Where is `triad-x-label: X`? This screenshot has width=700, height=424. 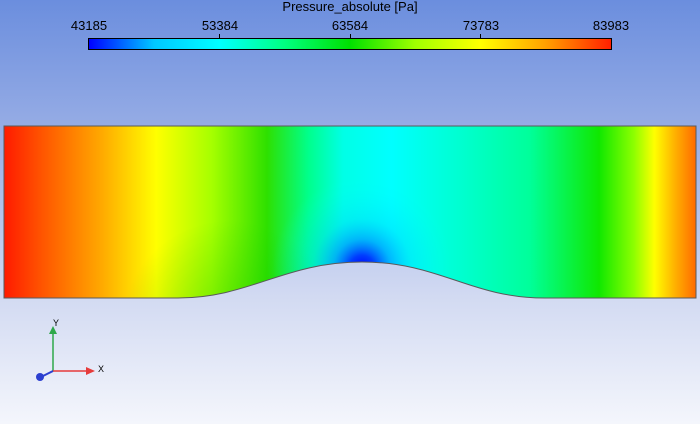
triad-x-label: X is located at coordinates (101, 369).